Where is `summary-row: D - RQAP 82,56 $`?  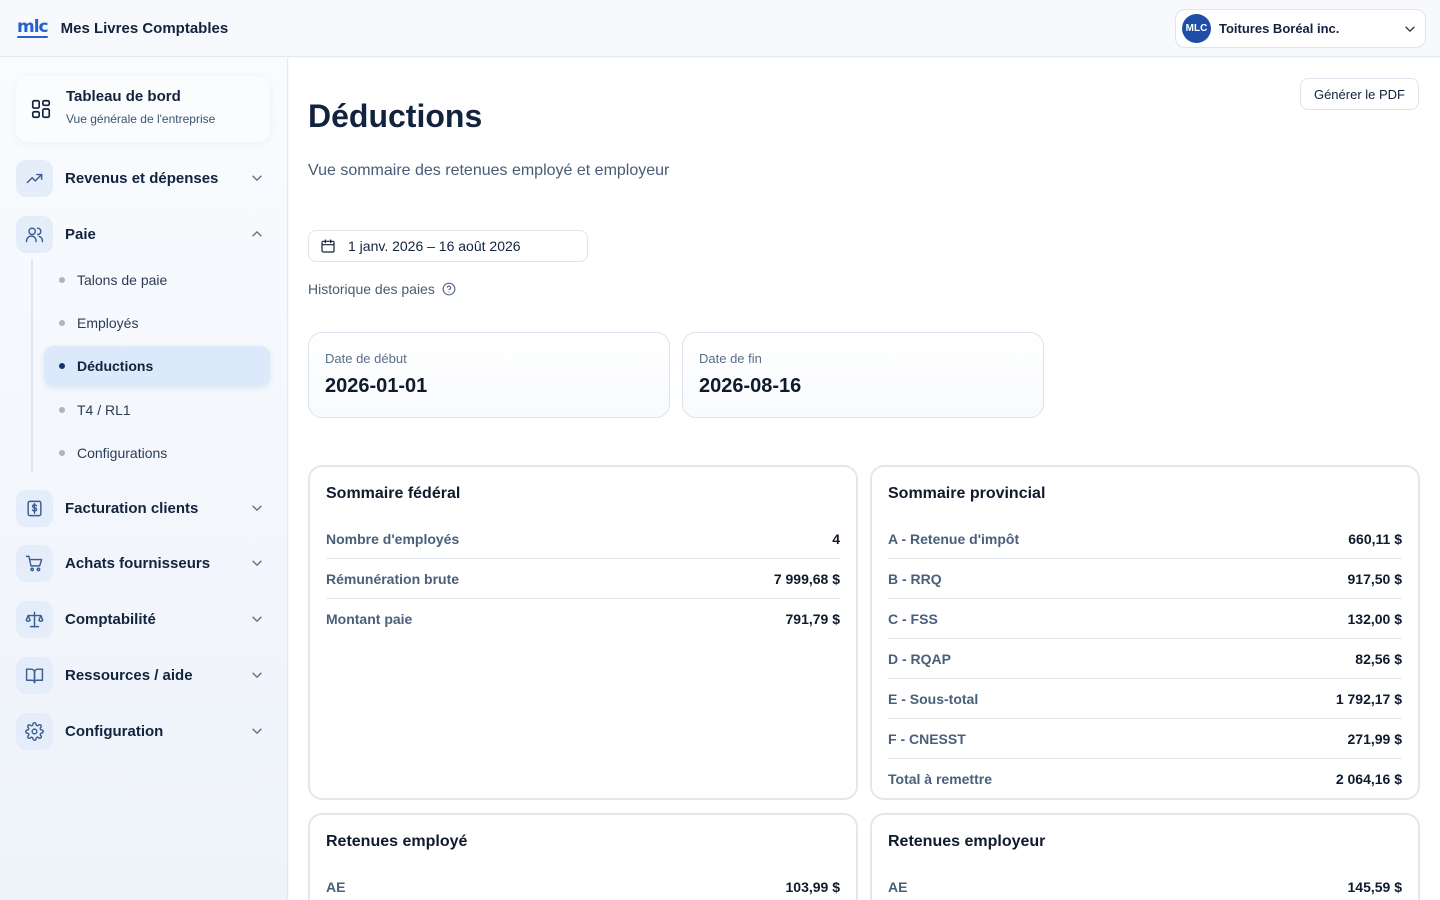 summary-row: D - RQAP 82,56 $ is located at coordinates (1145, 659).